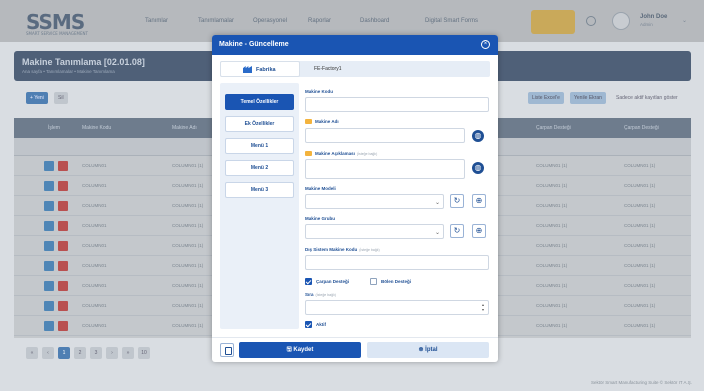  What do you see at coordinates (428, 350) in the screenshot?
I see `cancel-button: ⊗ İptal` at bounding box center [428, 350].